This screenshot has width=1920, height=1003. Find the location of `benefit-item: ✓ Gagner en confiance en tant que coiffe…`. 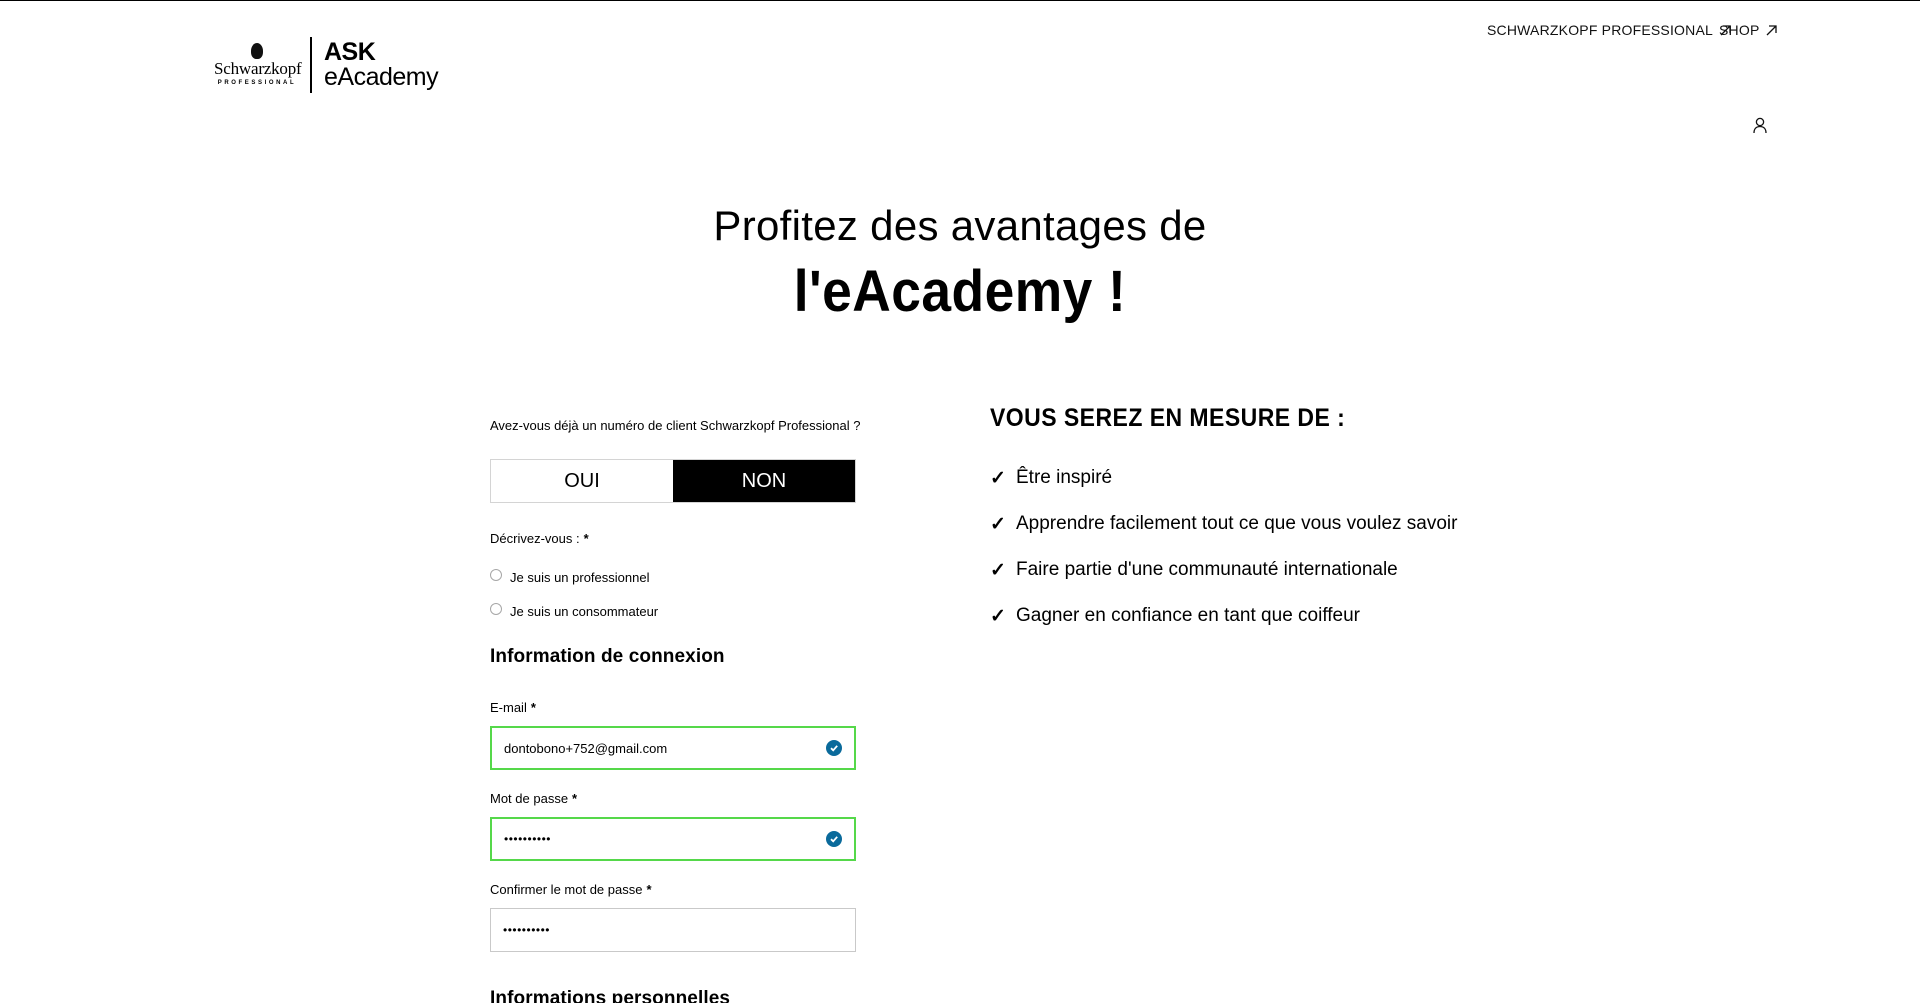

benefit-item: ✓ Gagner en confiance en tant que coiffe… is located at coordinates (1290, 616).